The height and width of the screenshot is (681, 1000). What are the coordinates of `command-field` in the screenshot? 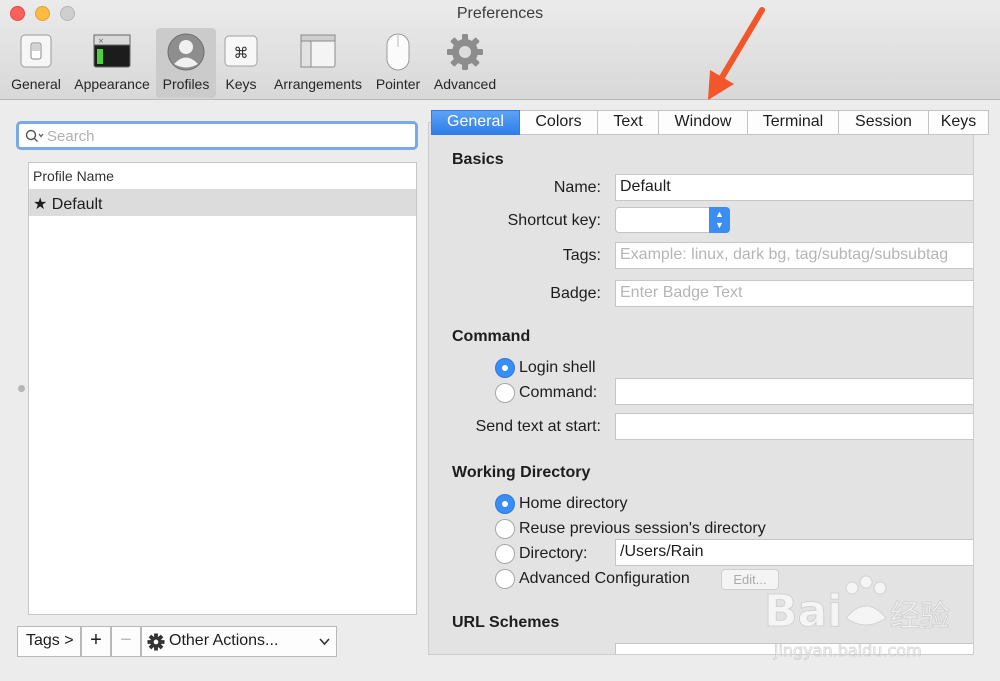 It's located at (794, 391).